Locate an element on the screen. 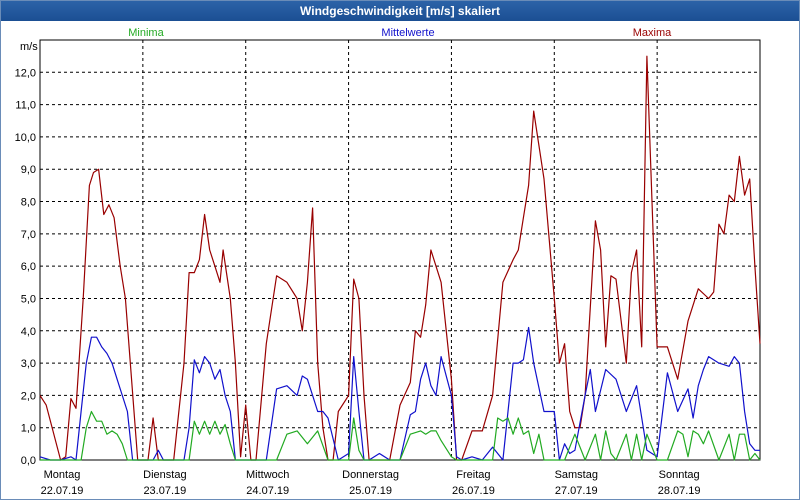 The image size is (800, 500). x-tick-date: 22.07.19 is located at coordinates (62, 491).